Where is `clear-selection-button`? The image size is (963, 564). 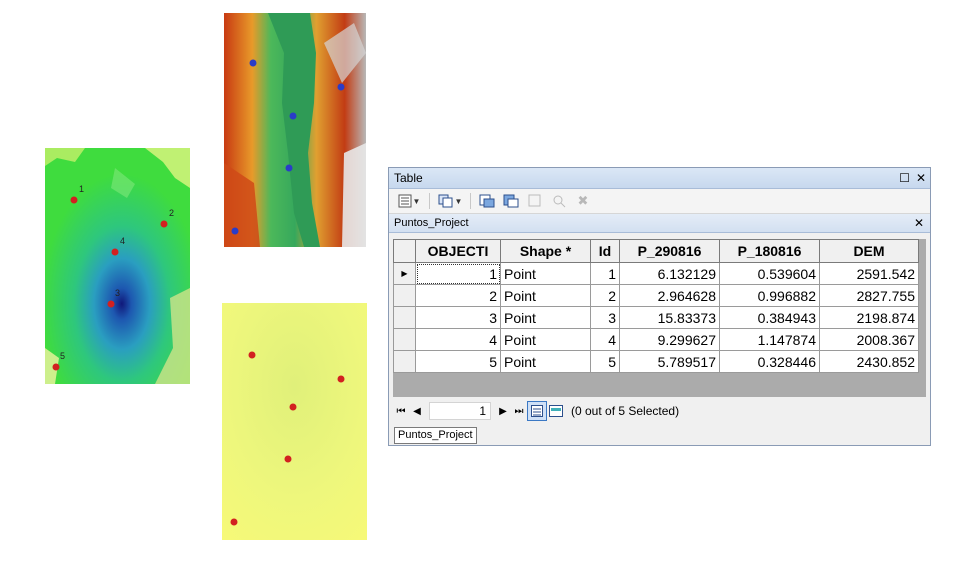 clear-selection-button is located at coordinates (535, 201).